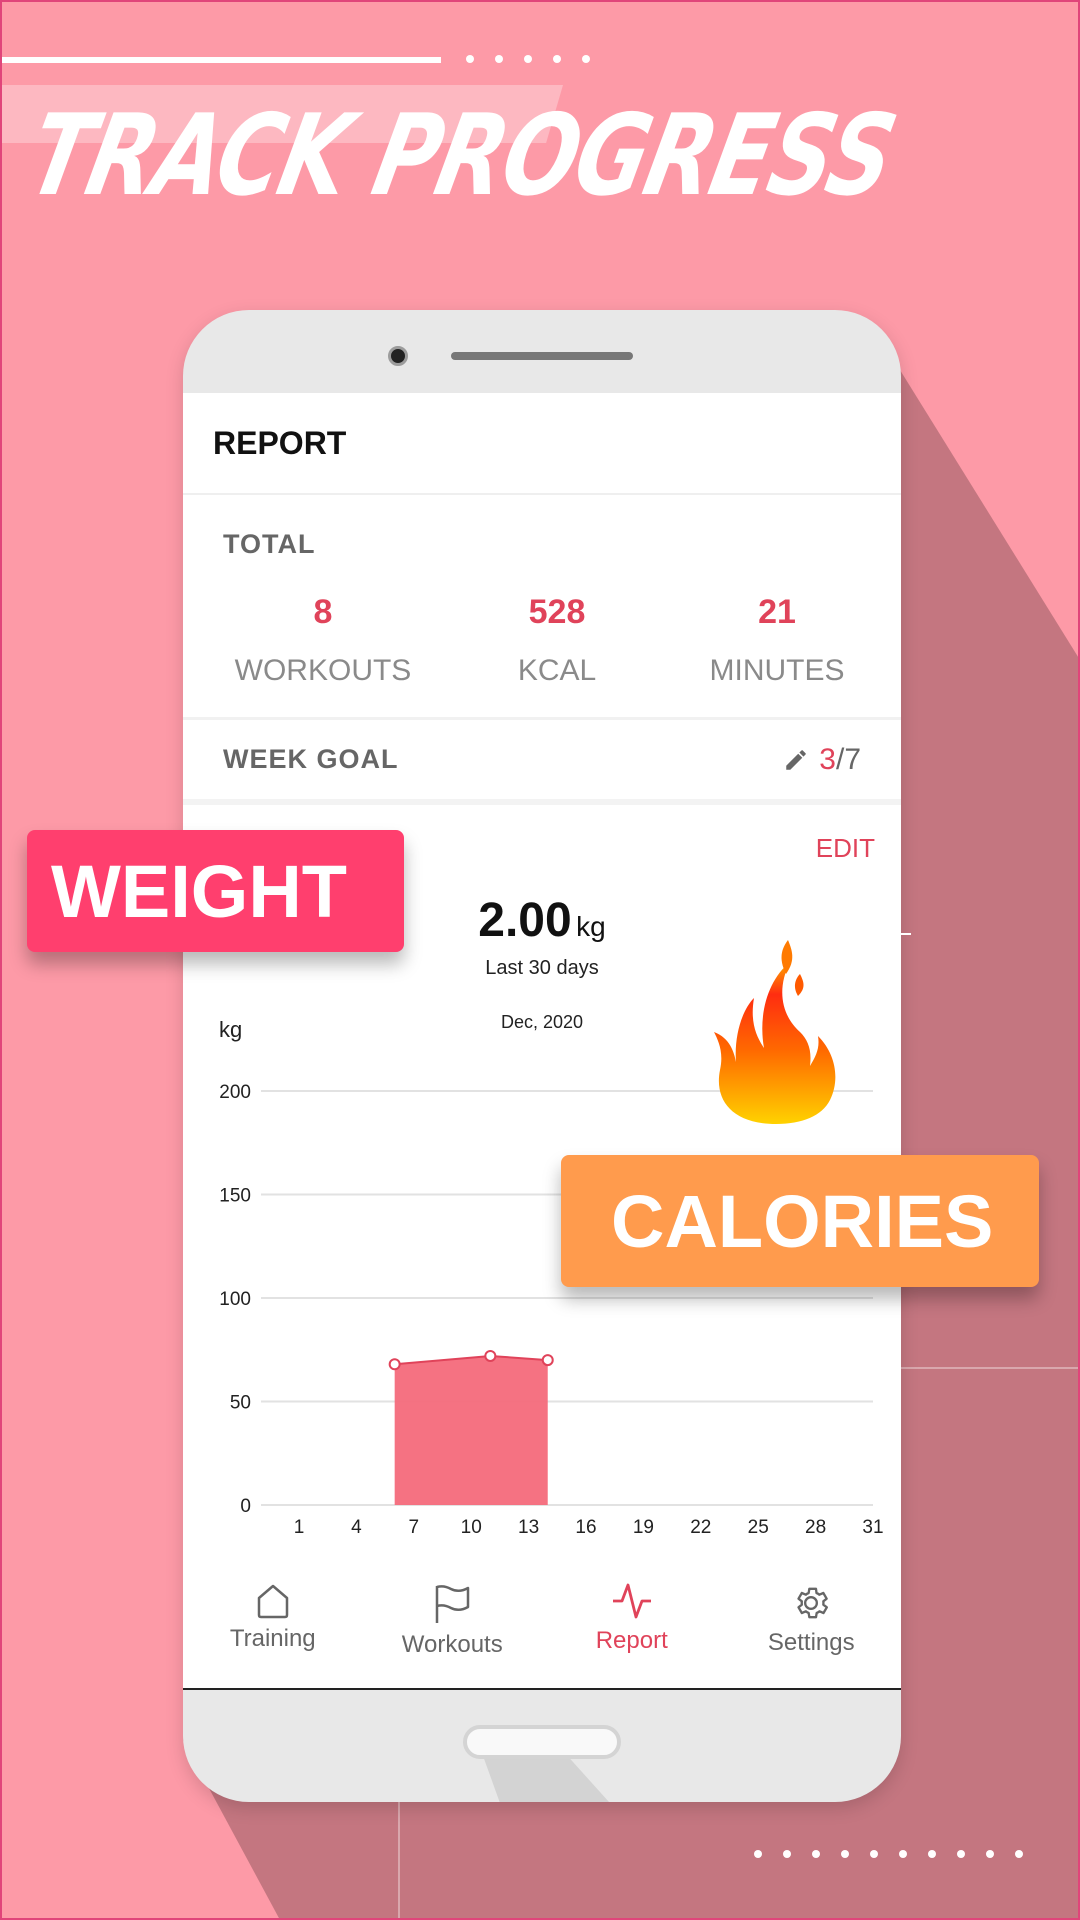 The width and height of the screenshot is (1080, 1920). I want to click on x-tick-label: 19, so click(643, 1527).